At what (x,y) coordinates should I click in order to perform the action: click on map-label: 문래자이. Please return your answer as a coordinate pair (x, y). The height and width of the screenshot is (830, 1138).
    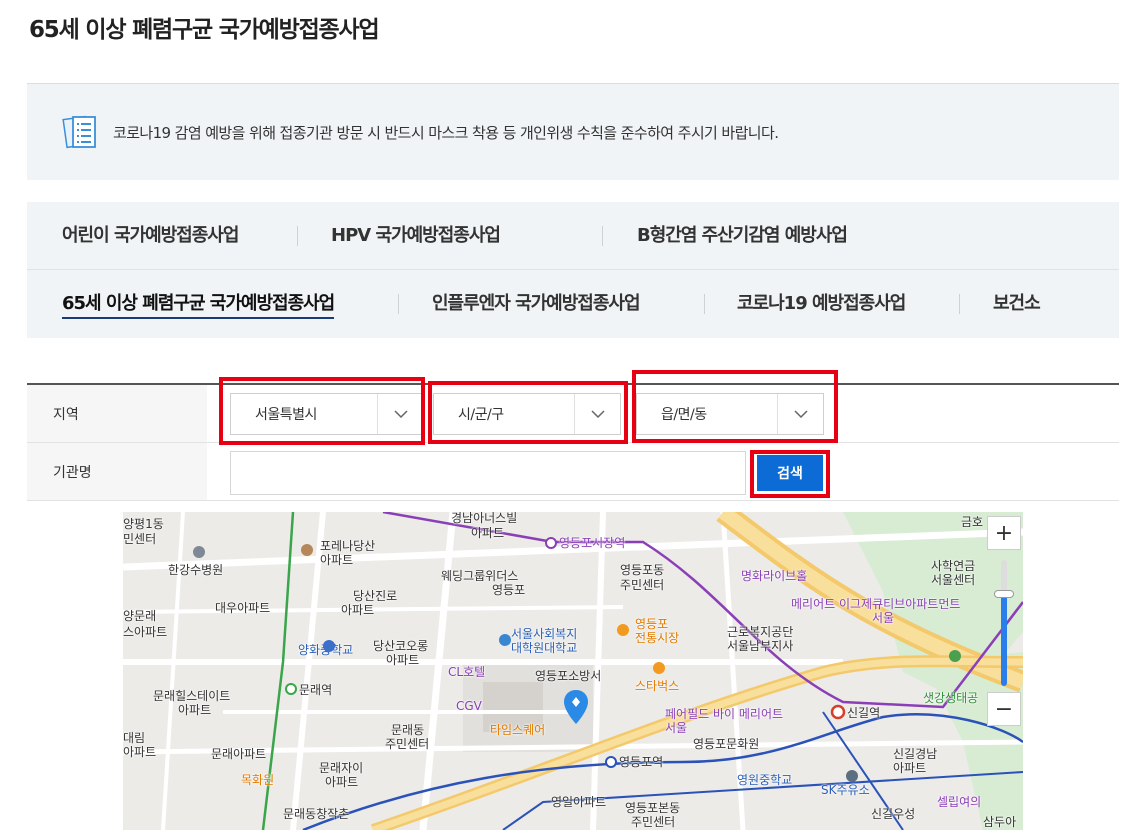
    Looking at the image, I should click on (341, 768).